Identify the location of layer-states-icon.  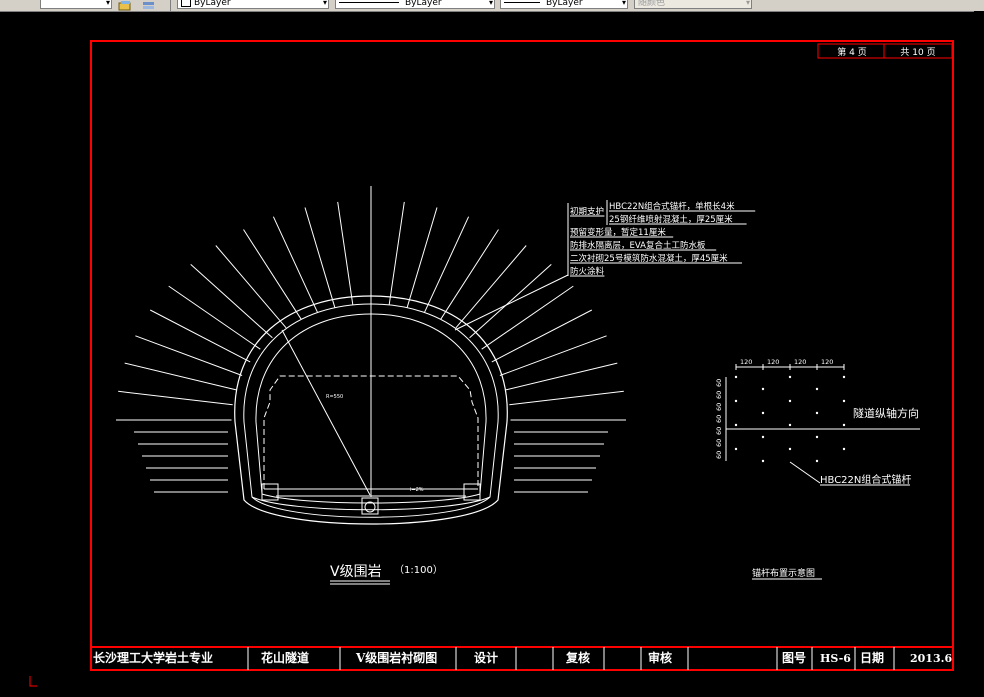
(149, 4).